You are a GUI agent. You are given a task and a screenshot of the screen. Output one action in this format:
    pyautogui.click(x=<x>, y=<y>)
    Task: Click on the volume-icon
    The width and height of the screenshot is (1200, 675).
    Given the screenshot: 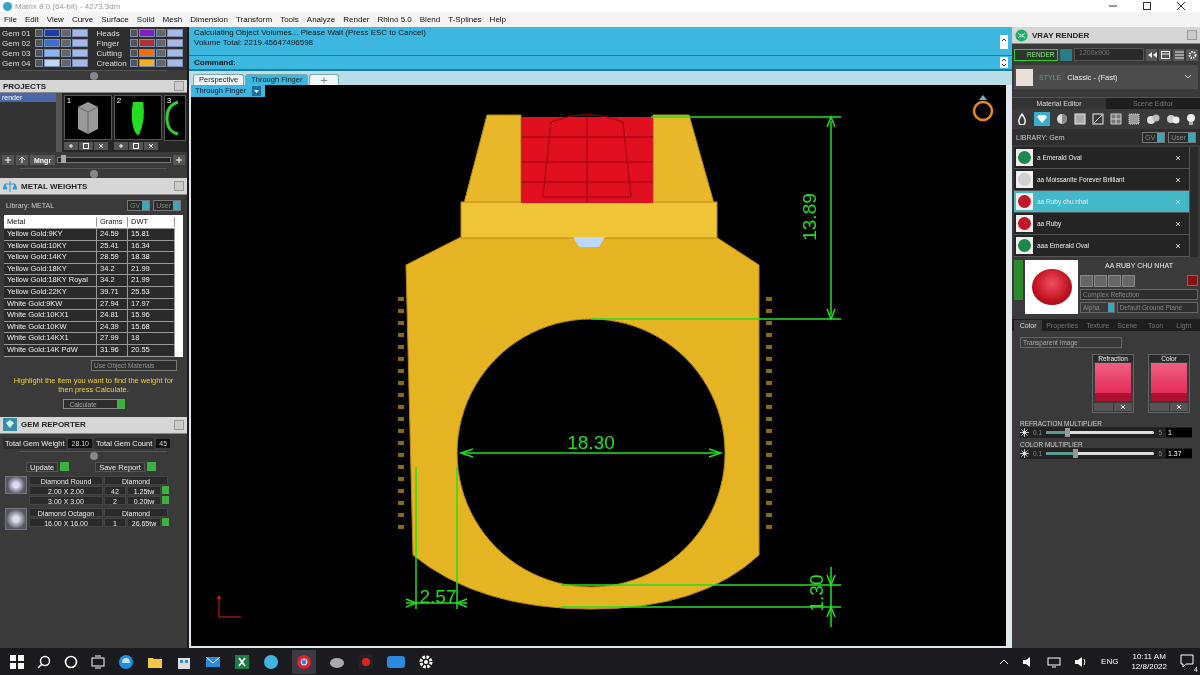 What is the action you would take?
    pyautogui.click(x=1081, y=661)
    